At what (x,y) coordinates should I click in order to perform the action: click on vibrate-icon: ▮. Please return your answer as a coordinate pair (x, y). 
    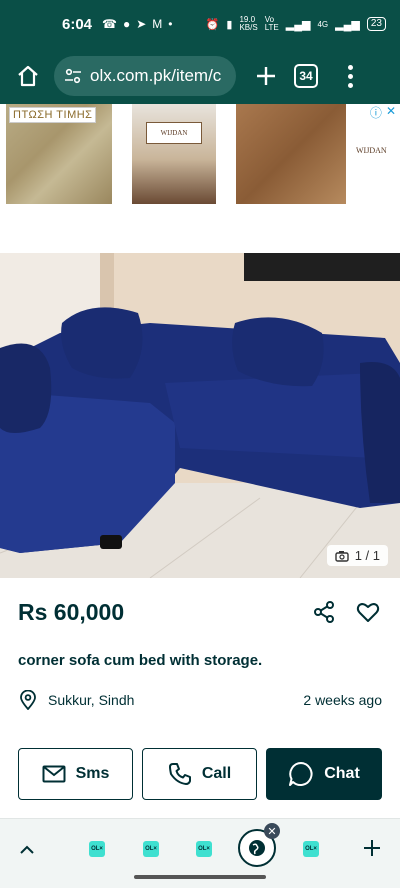
    Looking at the image, I should click on (229, 24).